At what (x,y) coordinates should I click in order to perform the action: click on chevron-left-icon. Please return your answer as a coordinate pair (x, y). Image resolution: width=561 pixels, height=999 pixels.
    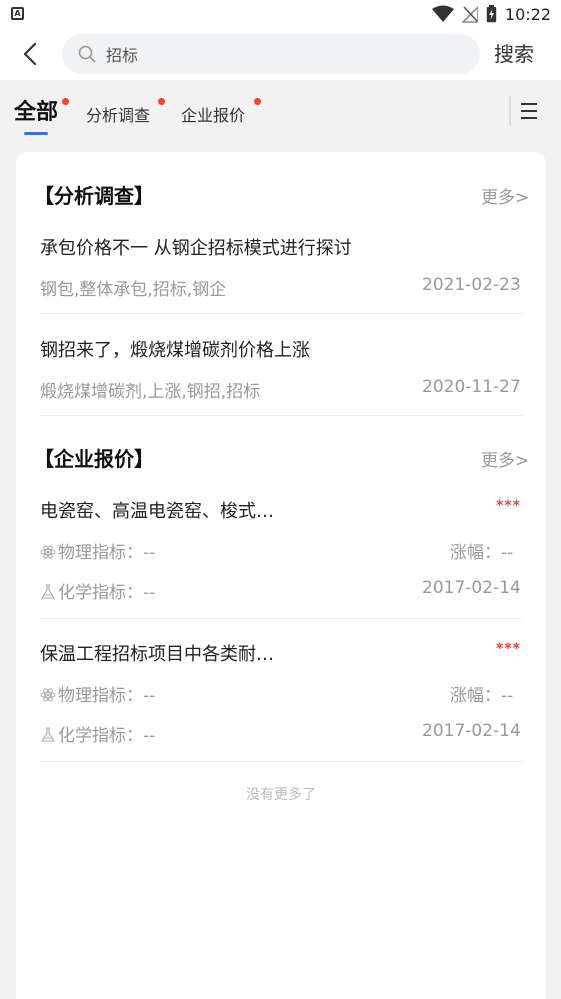
    Looking at the image, I should click on (30, 54).